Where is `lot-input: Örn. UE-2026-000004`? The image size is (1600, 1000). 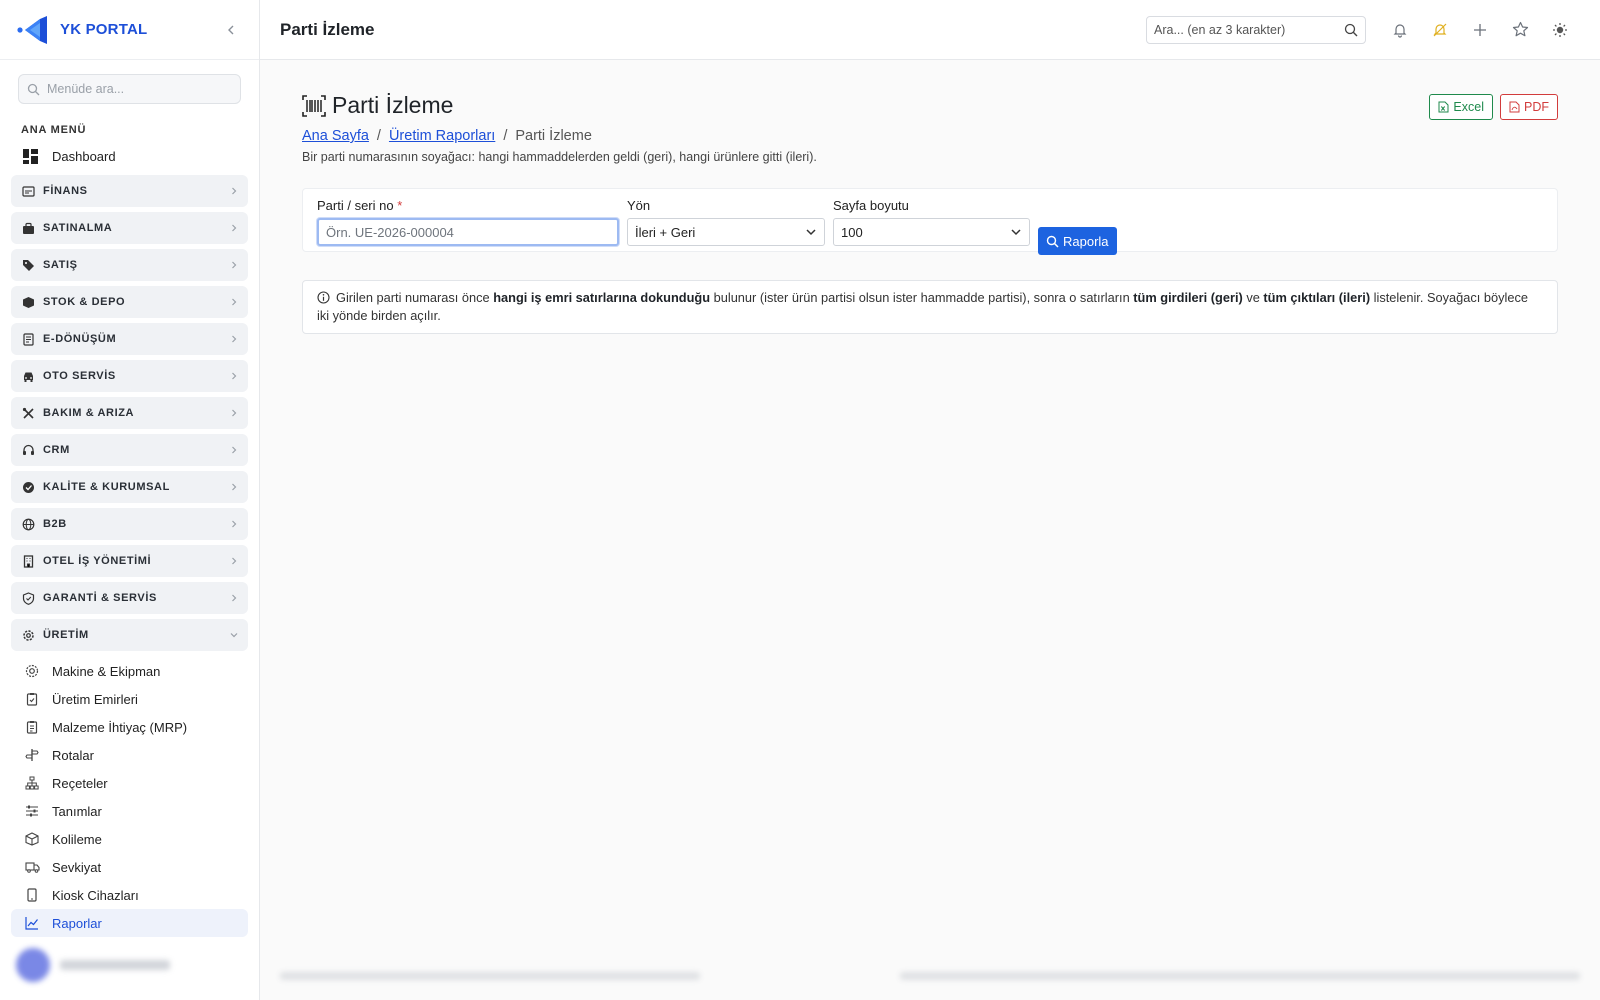
lot-input: Örn. UE-2026-000004 is located at coordinates (468, 232).